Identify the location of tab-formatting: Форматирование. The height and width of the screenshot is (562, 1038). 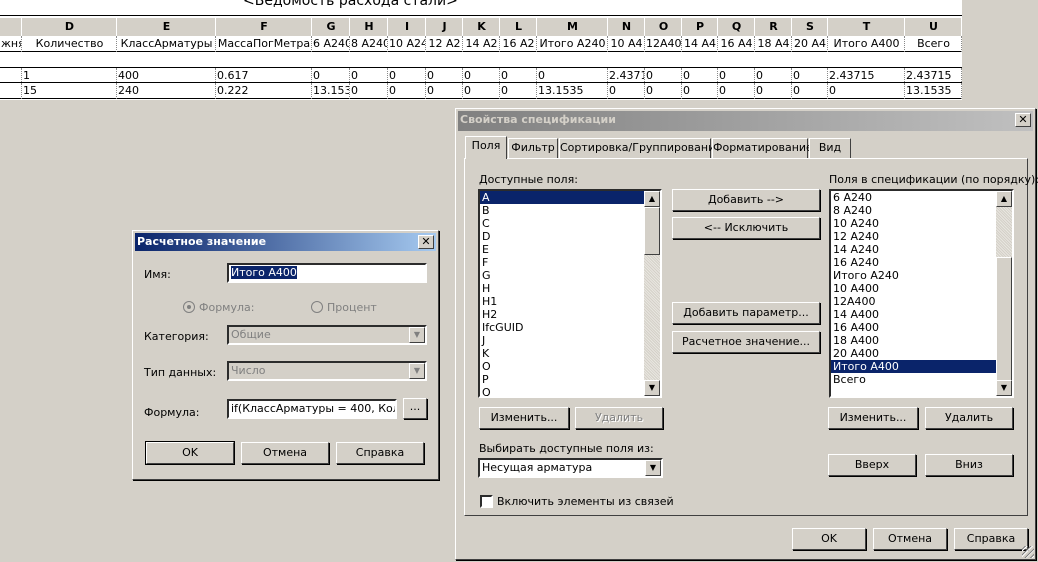
(762, 148).